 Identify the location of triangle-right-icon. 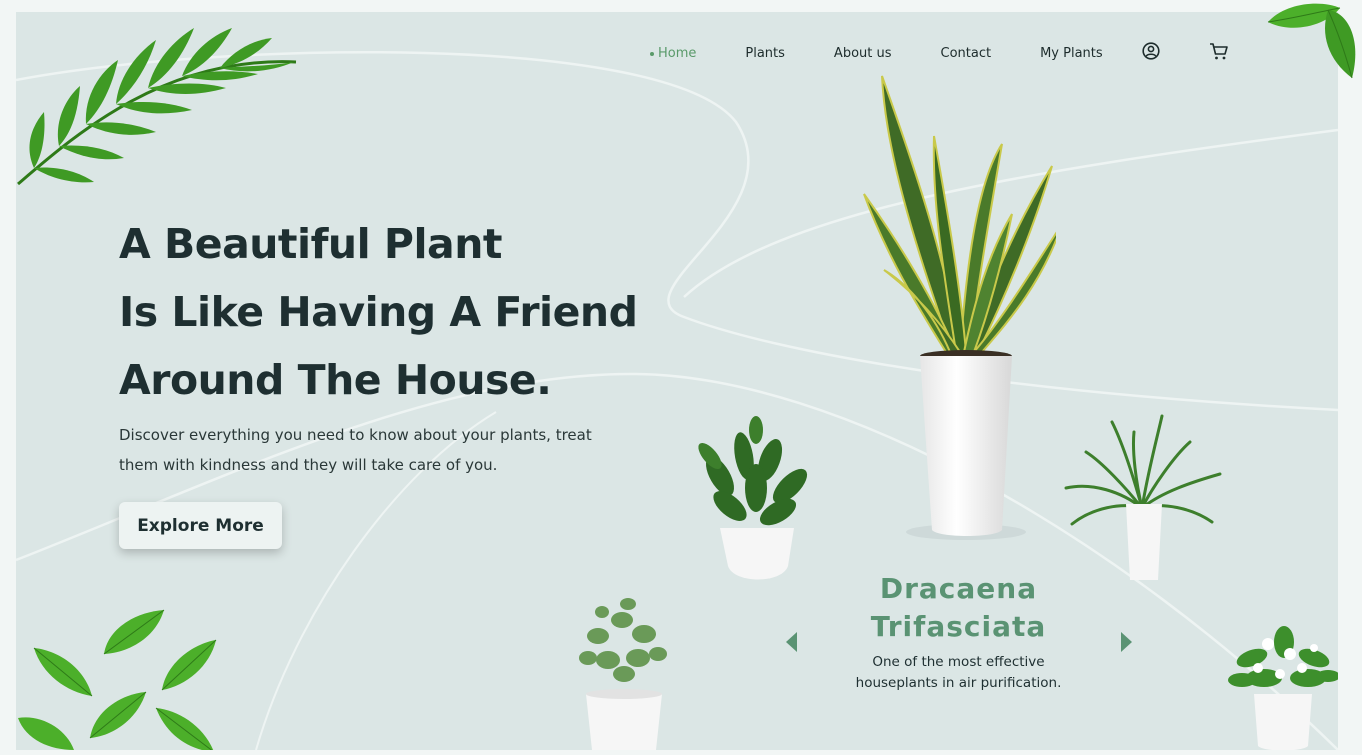
(1126, 642).